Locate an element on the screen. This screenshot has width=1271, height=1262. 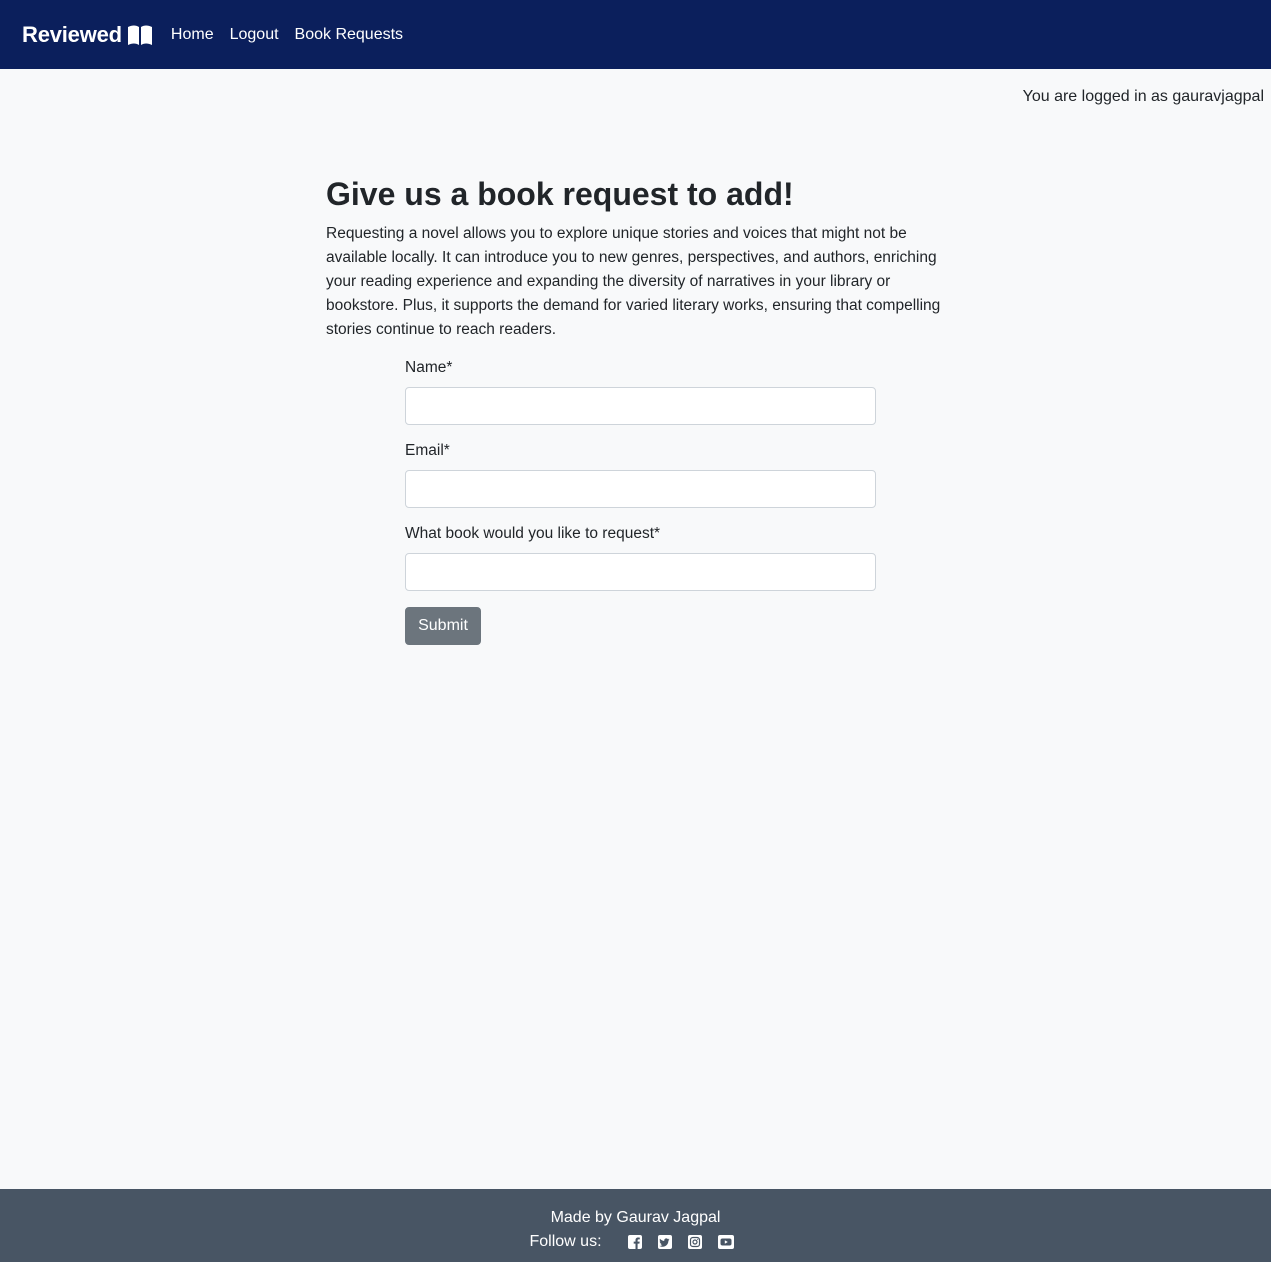
book-request-label: What book would you like to request* is located at coordinates (533, 533).